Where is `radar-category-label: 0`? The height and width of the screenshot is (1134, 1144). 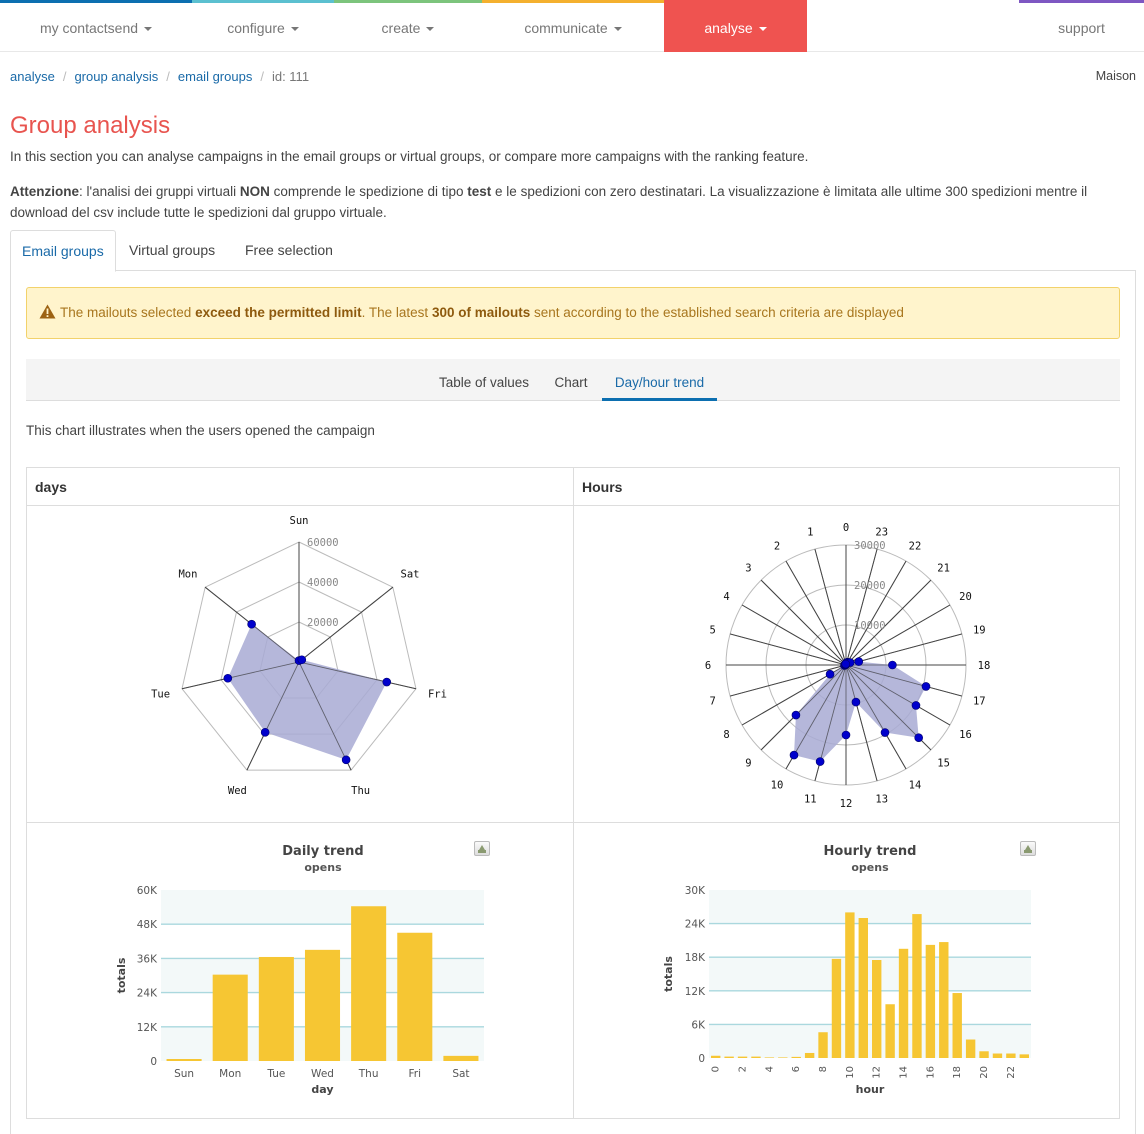 radar-category-label: 0 is located at coordinates (846, 528).